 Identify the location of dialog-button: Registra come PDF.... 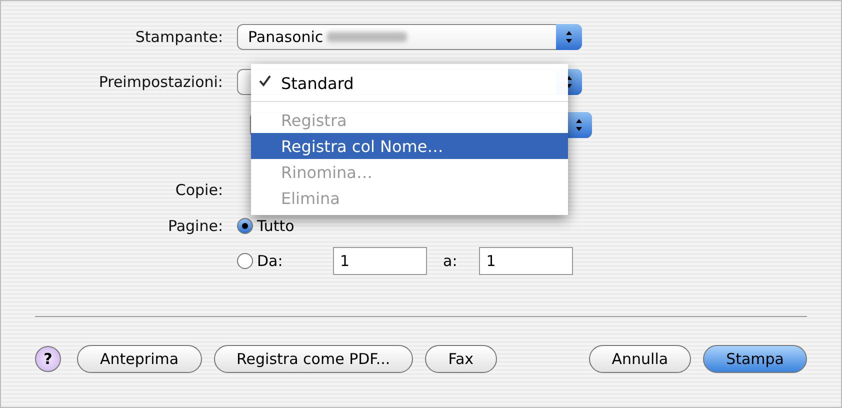
(314, 359).